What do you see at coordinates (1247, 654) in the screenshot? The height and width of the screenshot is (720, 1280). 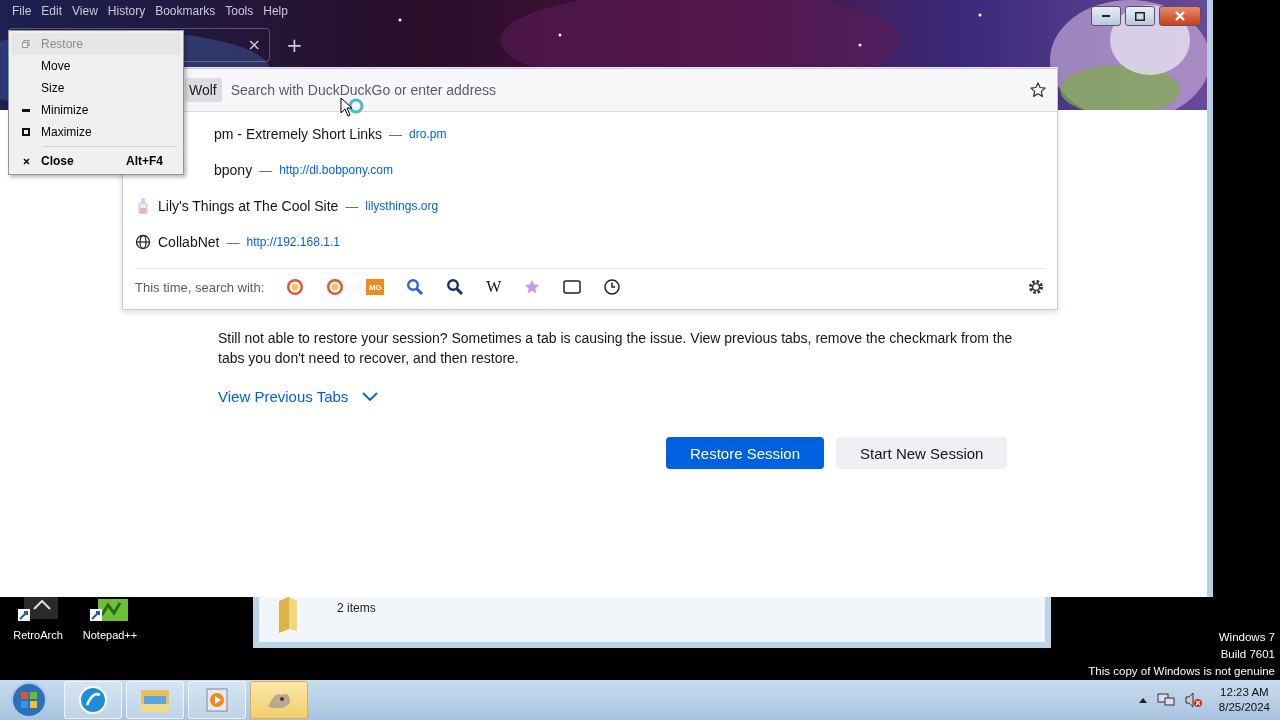 I see `watermark-text: Build 7601` at bounding box center [1247, 654].